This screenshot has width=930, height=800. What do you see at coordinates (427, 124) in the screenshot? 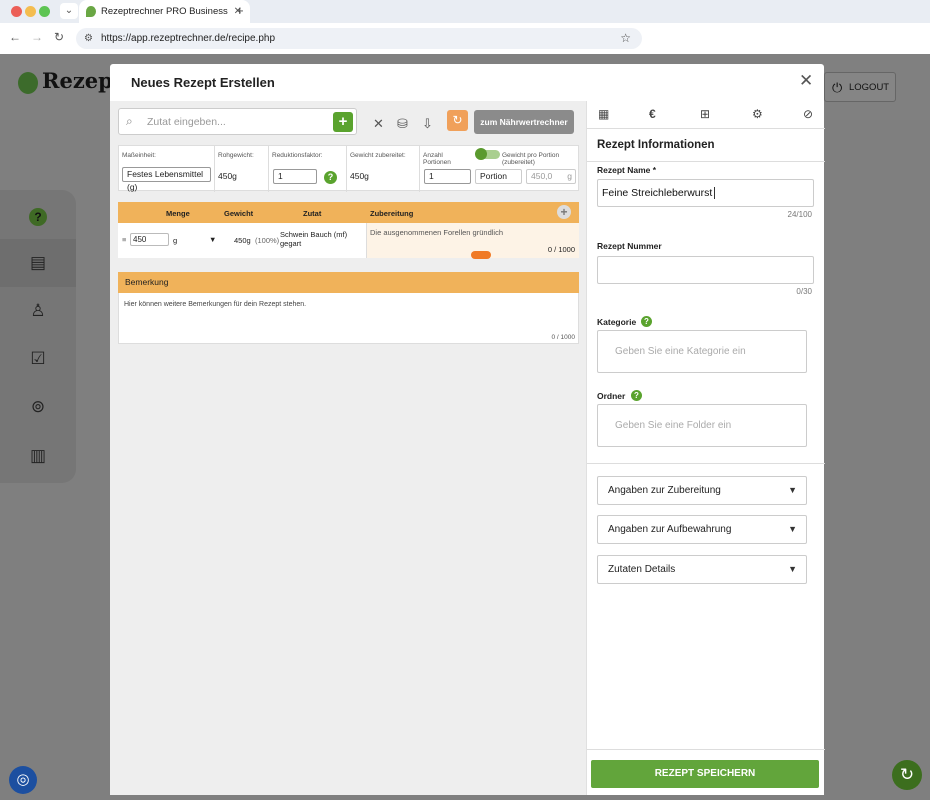
I see `import-icon: ⇩` at bounding box center [427, 124].